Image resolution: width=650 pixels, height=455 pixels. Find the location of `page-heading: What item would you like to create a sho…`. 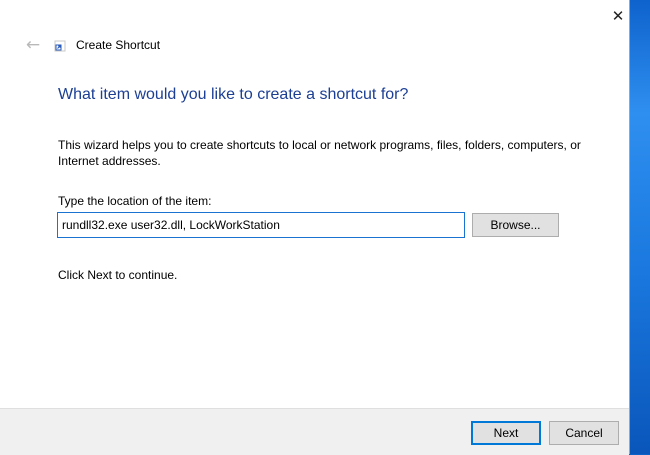

page-heading: What item would you like to create a sho… is located at coordinates (233, 94).